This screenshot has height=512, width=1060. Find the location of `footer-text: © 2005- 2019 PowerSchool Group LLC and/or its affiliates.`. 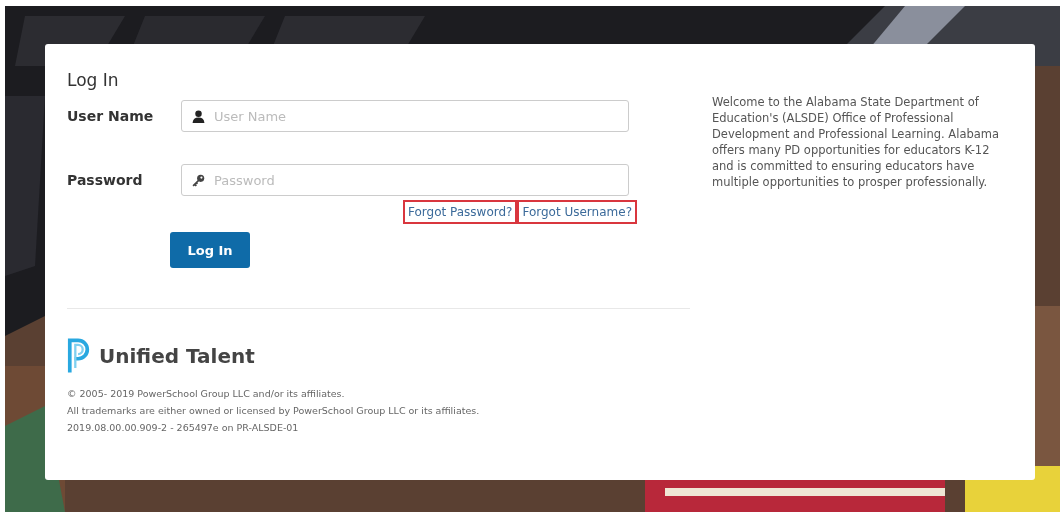

footer-text: © 2005- 2019 PowerSchool Group LLC and/or its affiliates. is located at coordinates (206, 394).